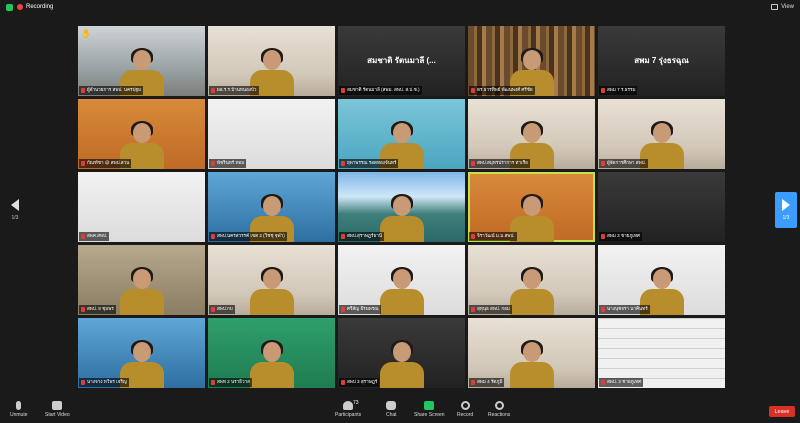  What do you see at coordinates (363, 308) in the screenshot?
I see `participant-name: ศรีสัญ ธีรนพรณ` at bounding box center [363, 308].